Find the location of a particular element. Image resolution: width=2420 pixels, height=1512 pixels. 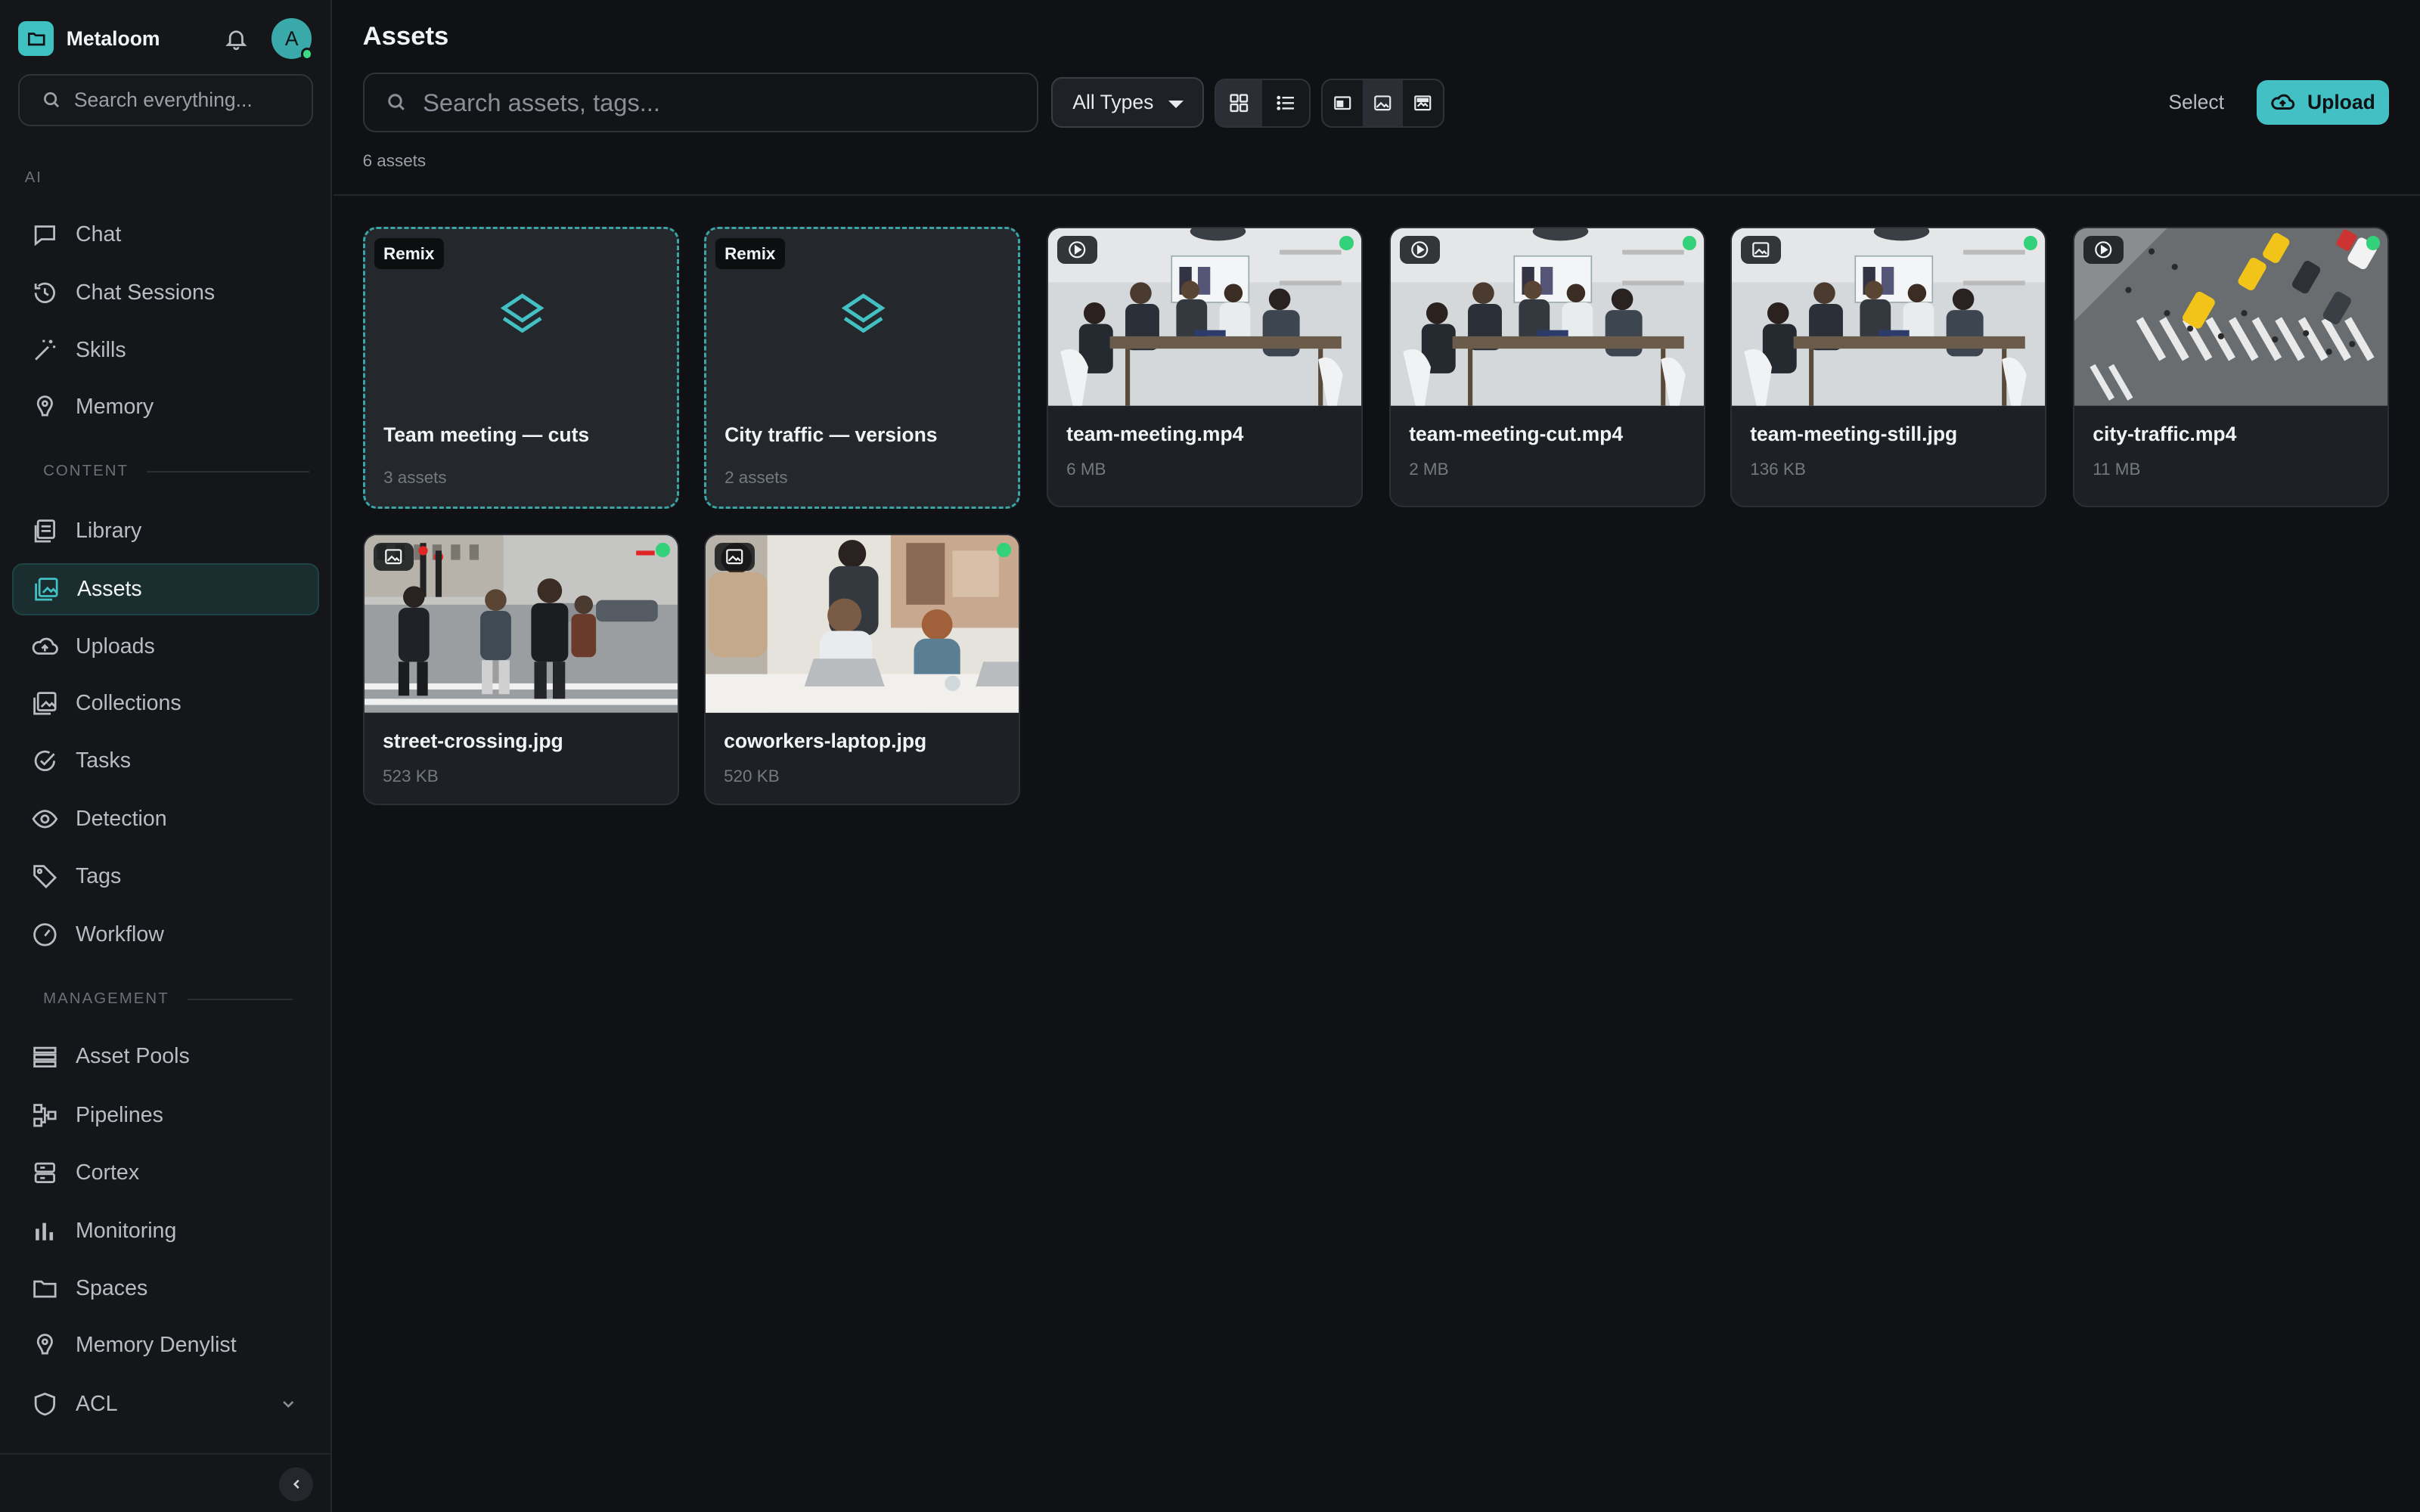

avatar-initial: A is located at coordinates (291, 38).